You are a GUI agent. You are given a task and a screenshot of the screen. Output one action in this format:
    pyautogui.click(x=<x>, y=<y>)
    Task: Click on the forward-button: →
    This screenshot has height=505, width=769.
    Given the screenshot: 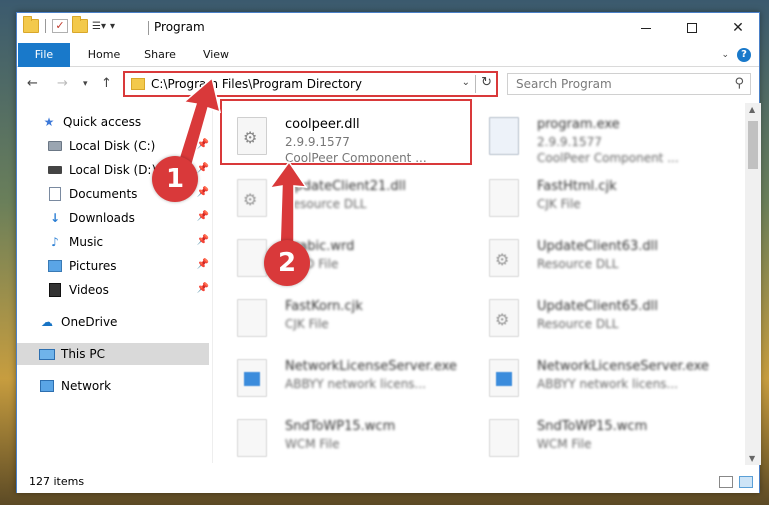 What is the action you would take?
    pyautogui.click(x=62, y=83)
    